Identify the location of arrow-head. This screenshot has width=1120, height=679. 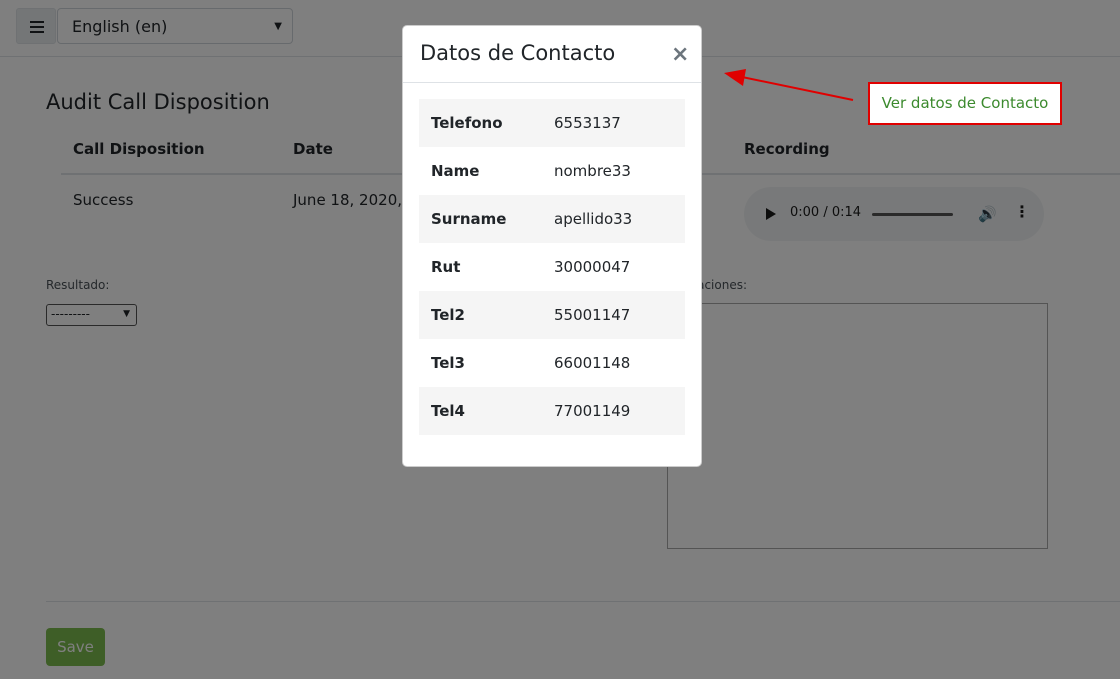
(735, 77).